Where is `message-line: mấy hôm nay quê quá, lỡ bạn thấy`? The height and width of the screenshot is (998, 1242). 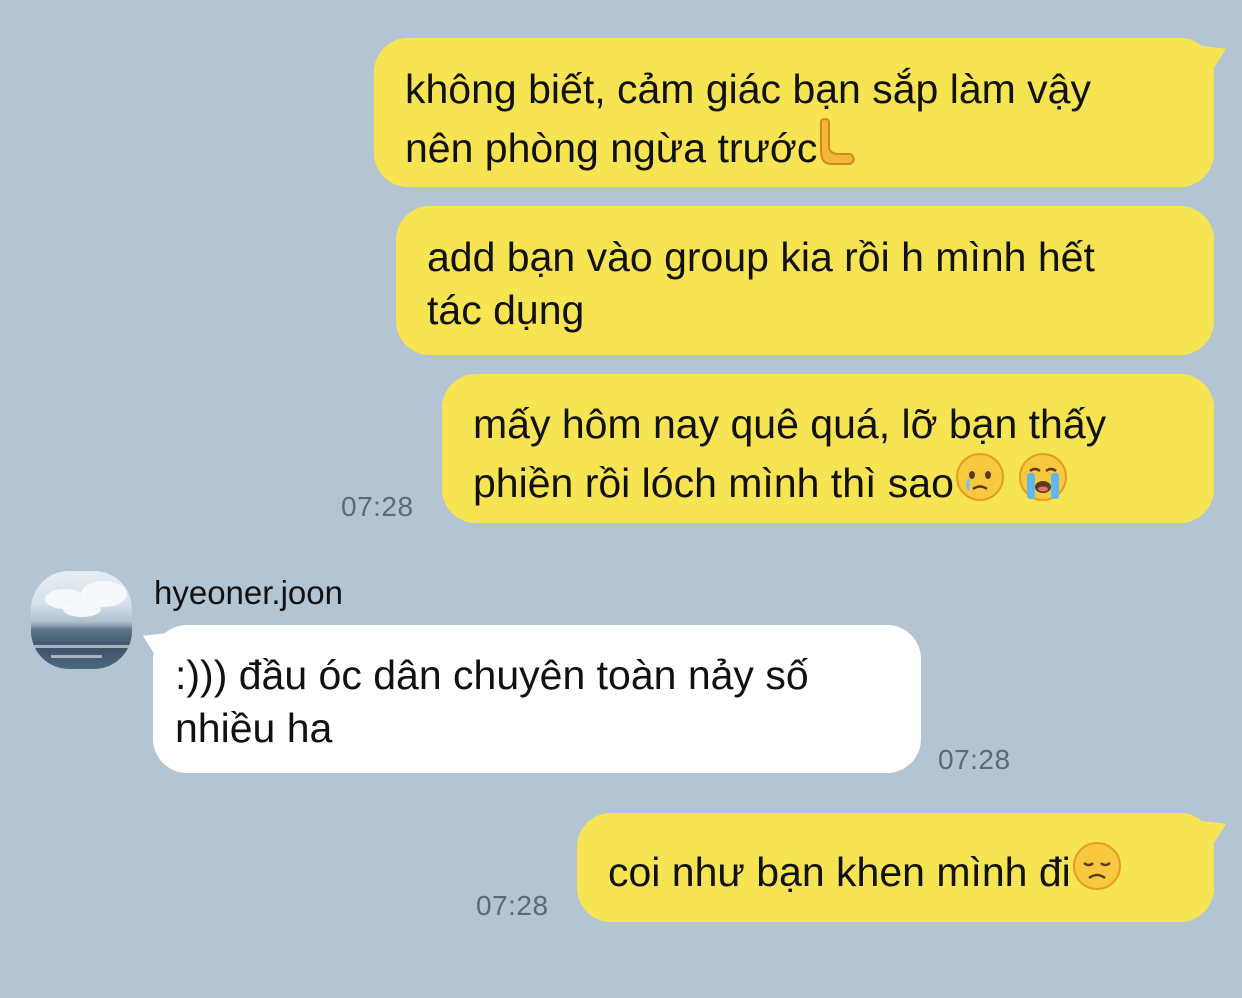
message-line: mấy hôm nay quê quá, lỡ bạn thấy is located at coordinates (790, 424).